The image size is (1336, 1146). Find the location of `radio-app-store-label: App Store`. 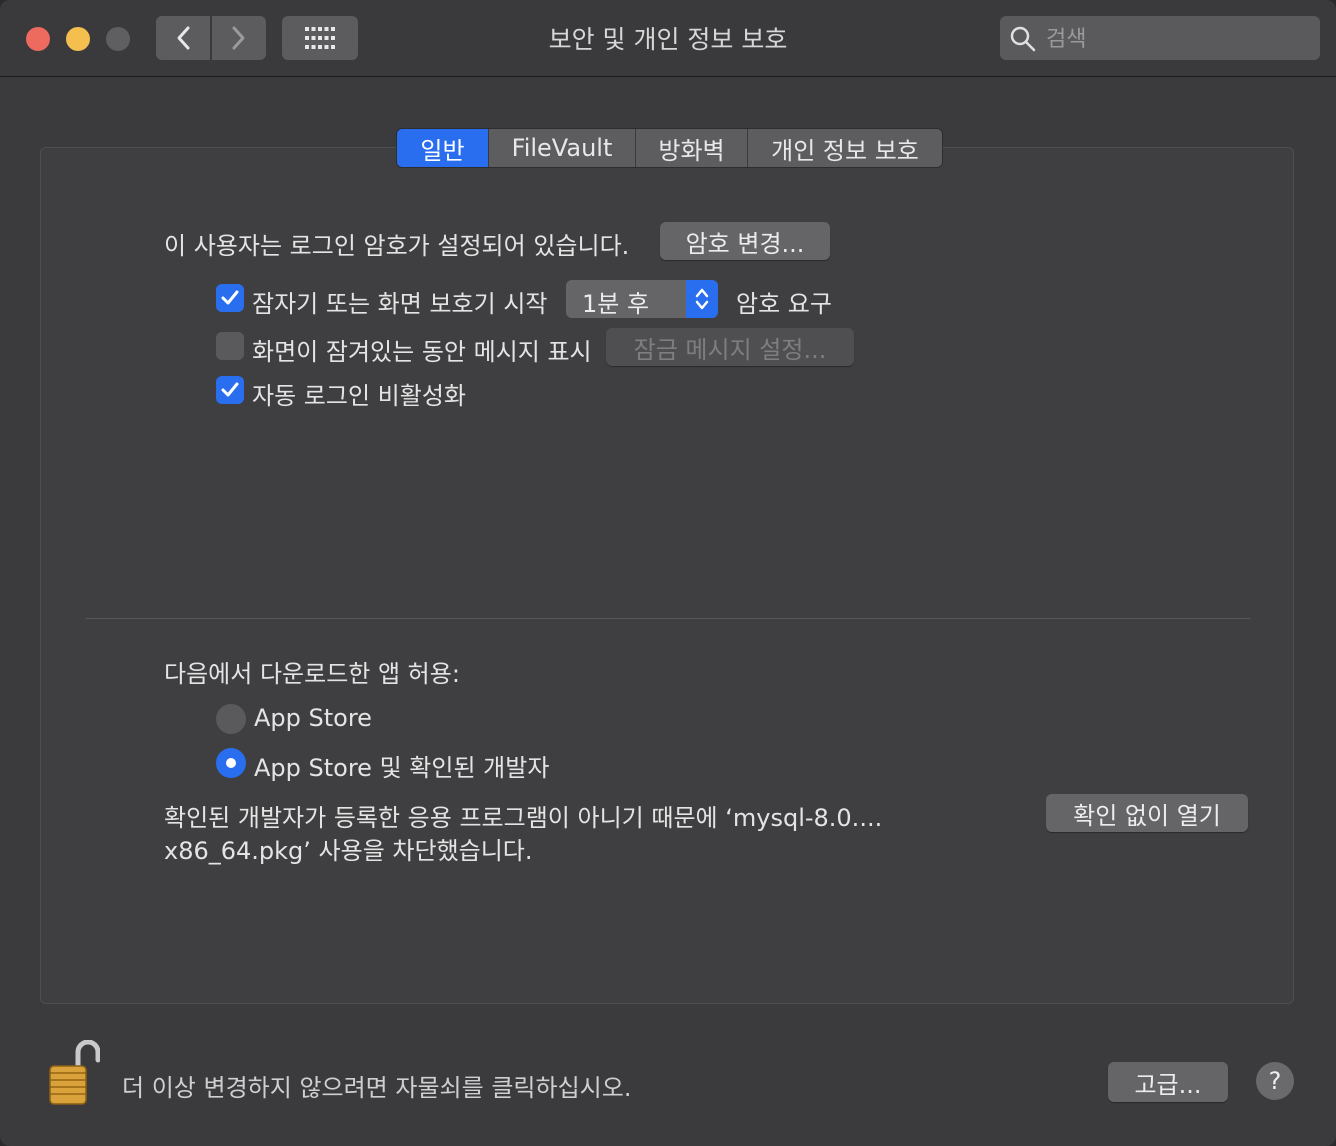

radio-app-store-label: App Store is located at coordinates (313, 718).